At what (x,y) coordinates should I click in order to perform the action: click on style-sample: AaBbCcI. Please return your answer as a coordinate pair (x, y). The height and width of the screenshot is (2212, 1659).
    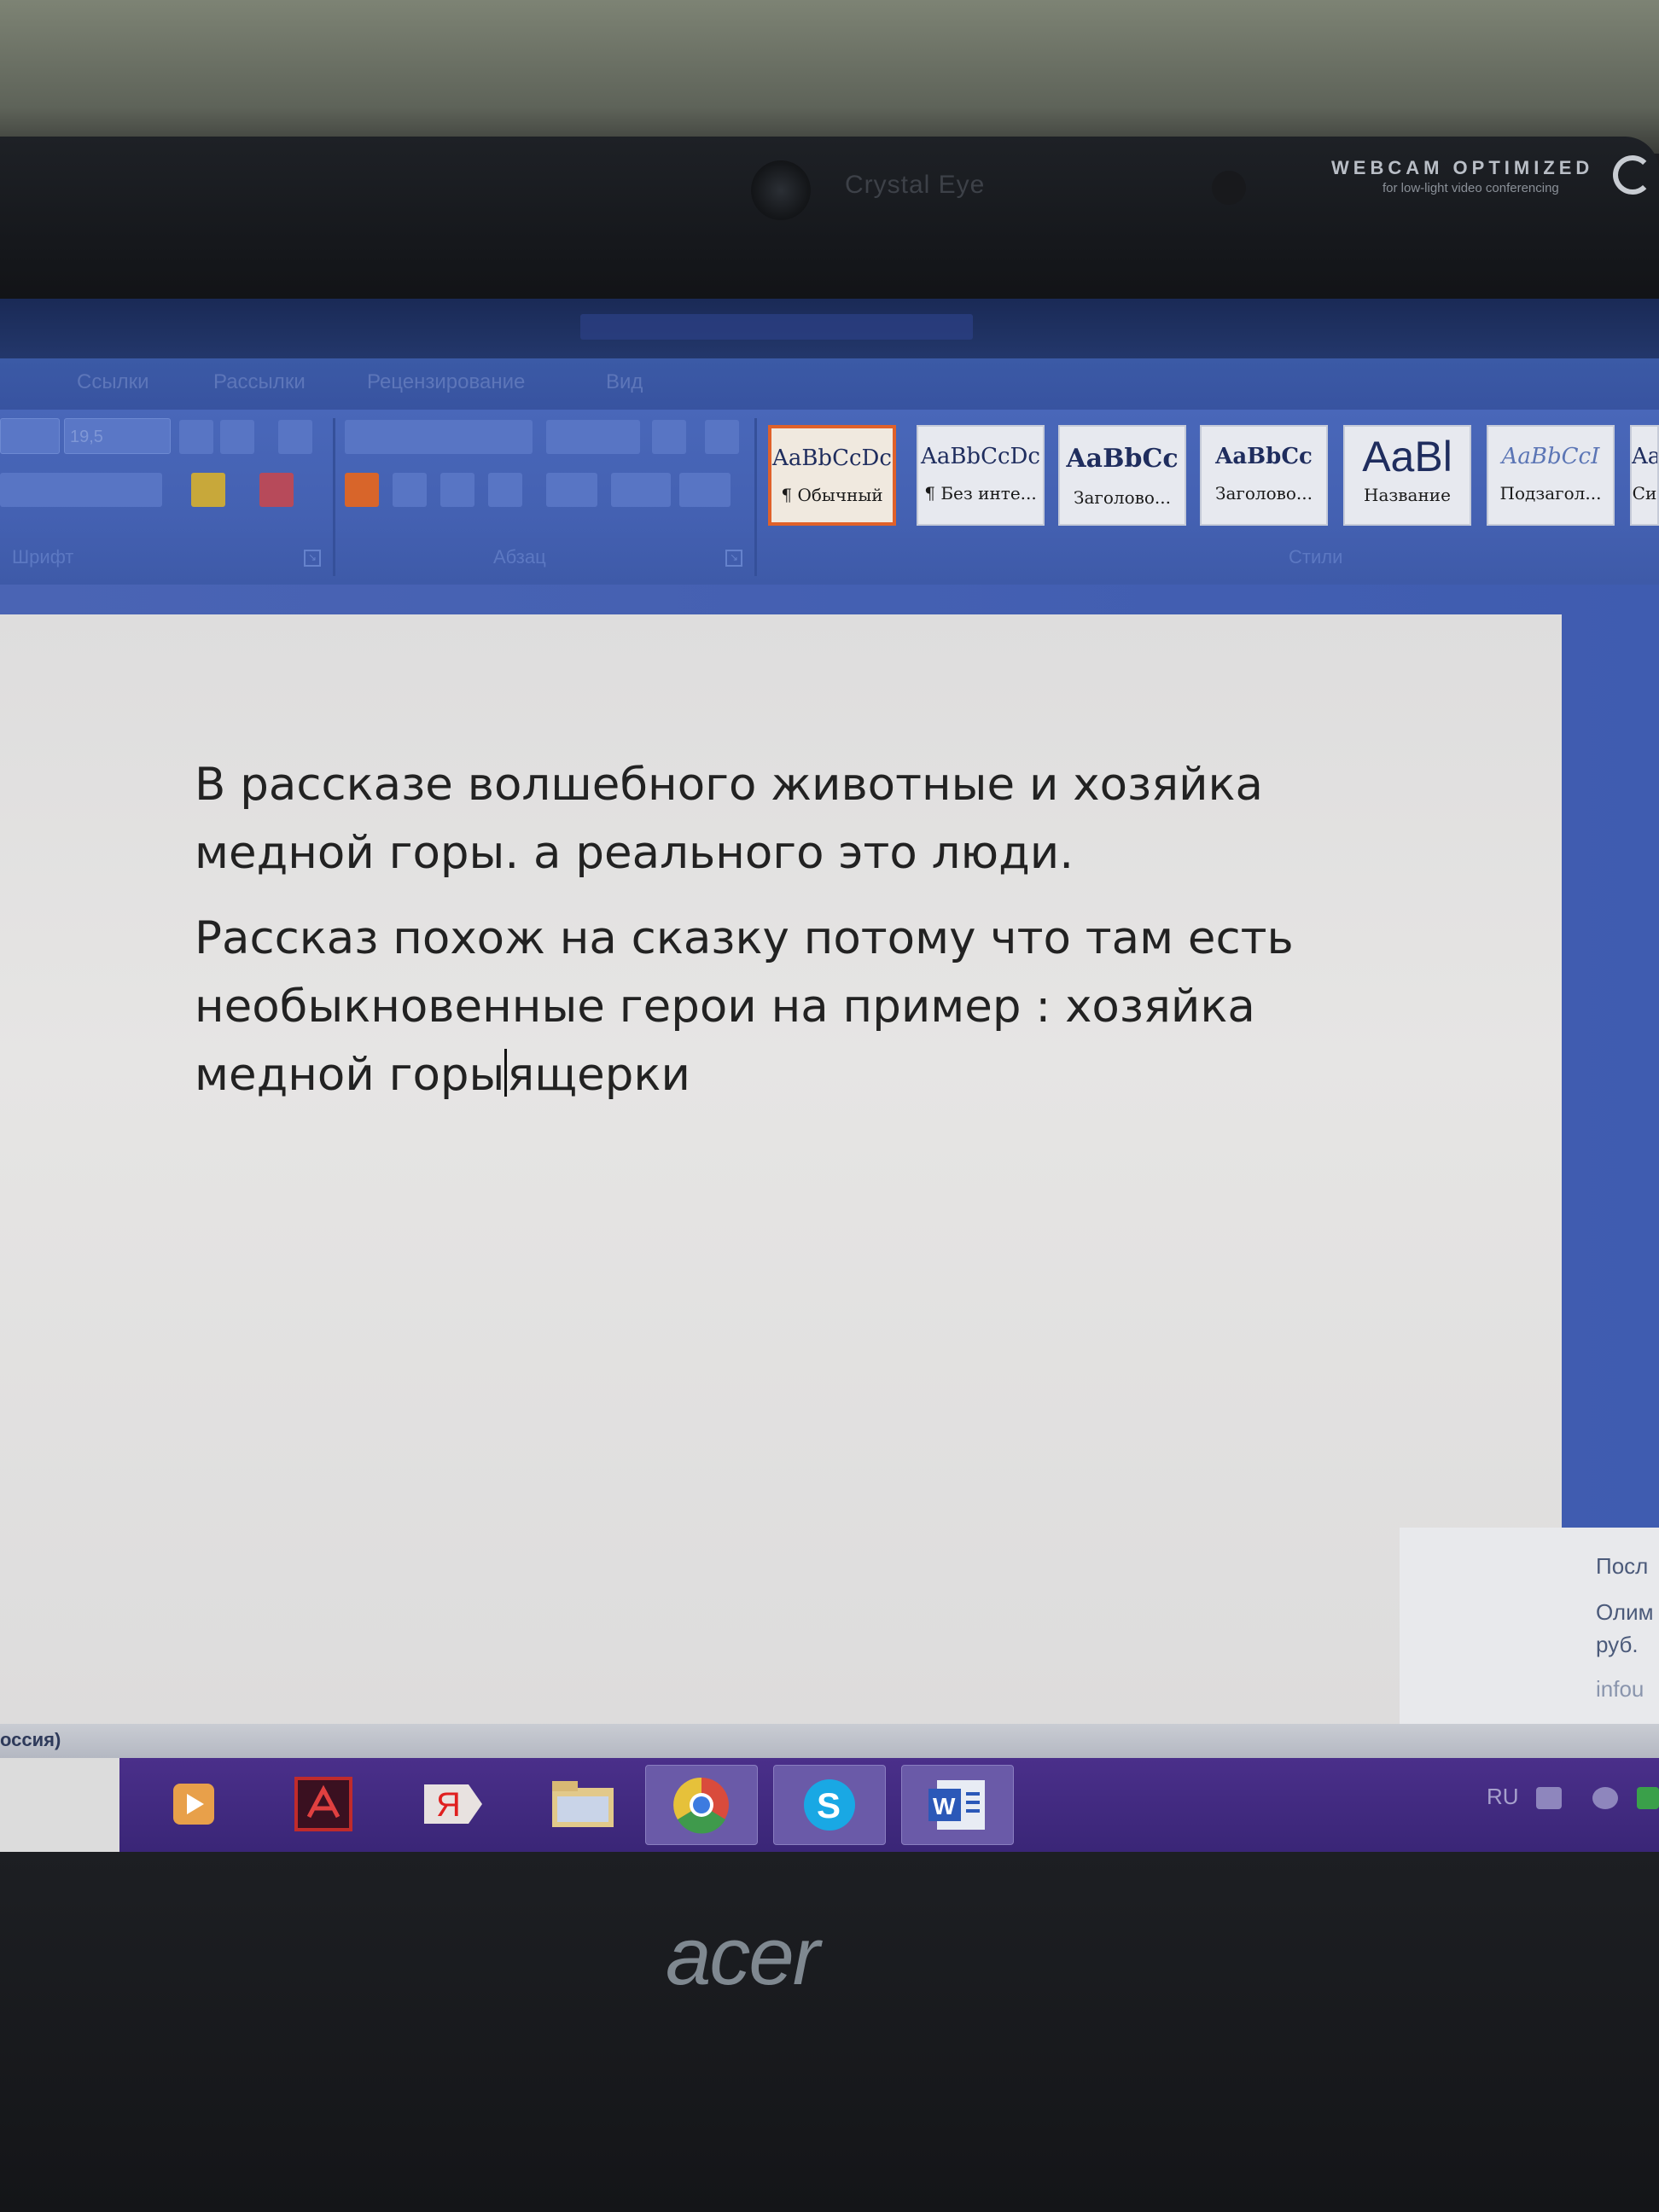
    Looking at the image, I should click on (1550, 456).